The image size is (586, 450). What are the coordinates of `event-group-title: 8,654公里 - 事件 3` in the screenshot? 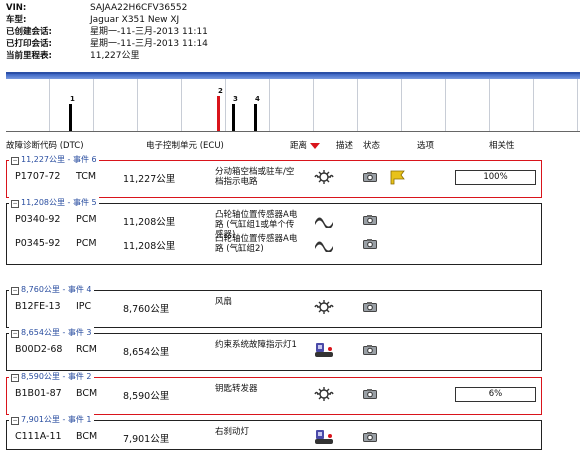 It's located at (56, 332).